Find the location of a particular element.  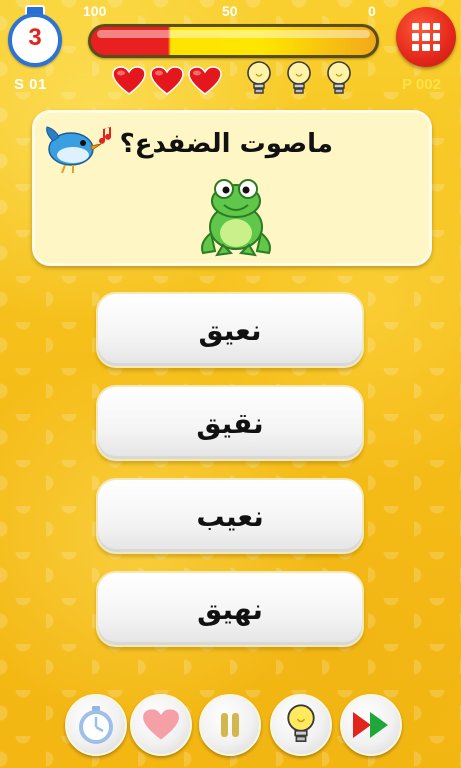

lives-hearts is located at coordinates (167, 81).